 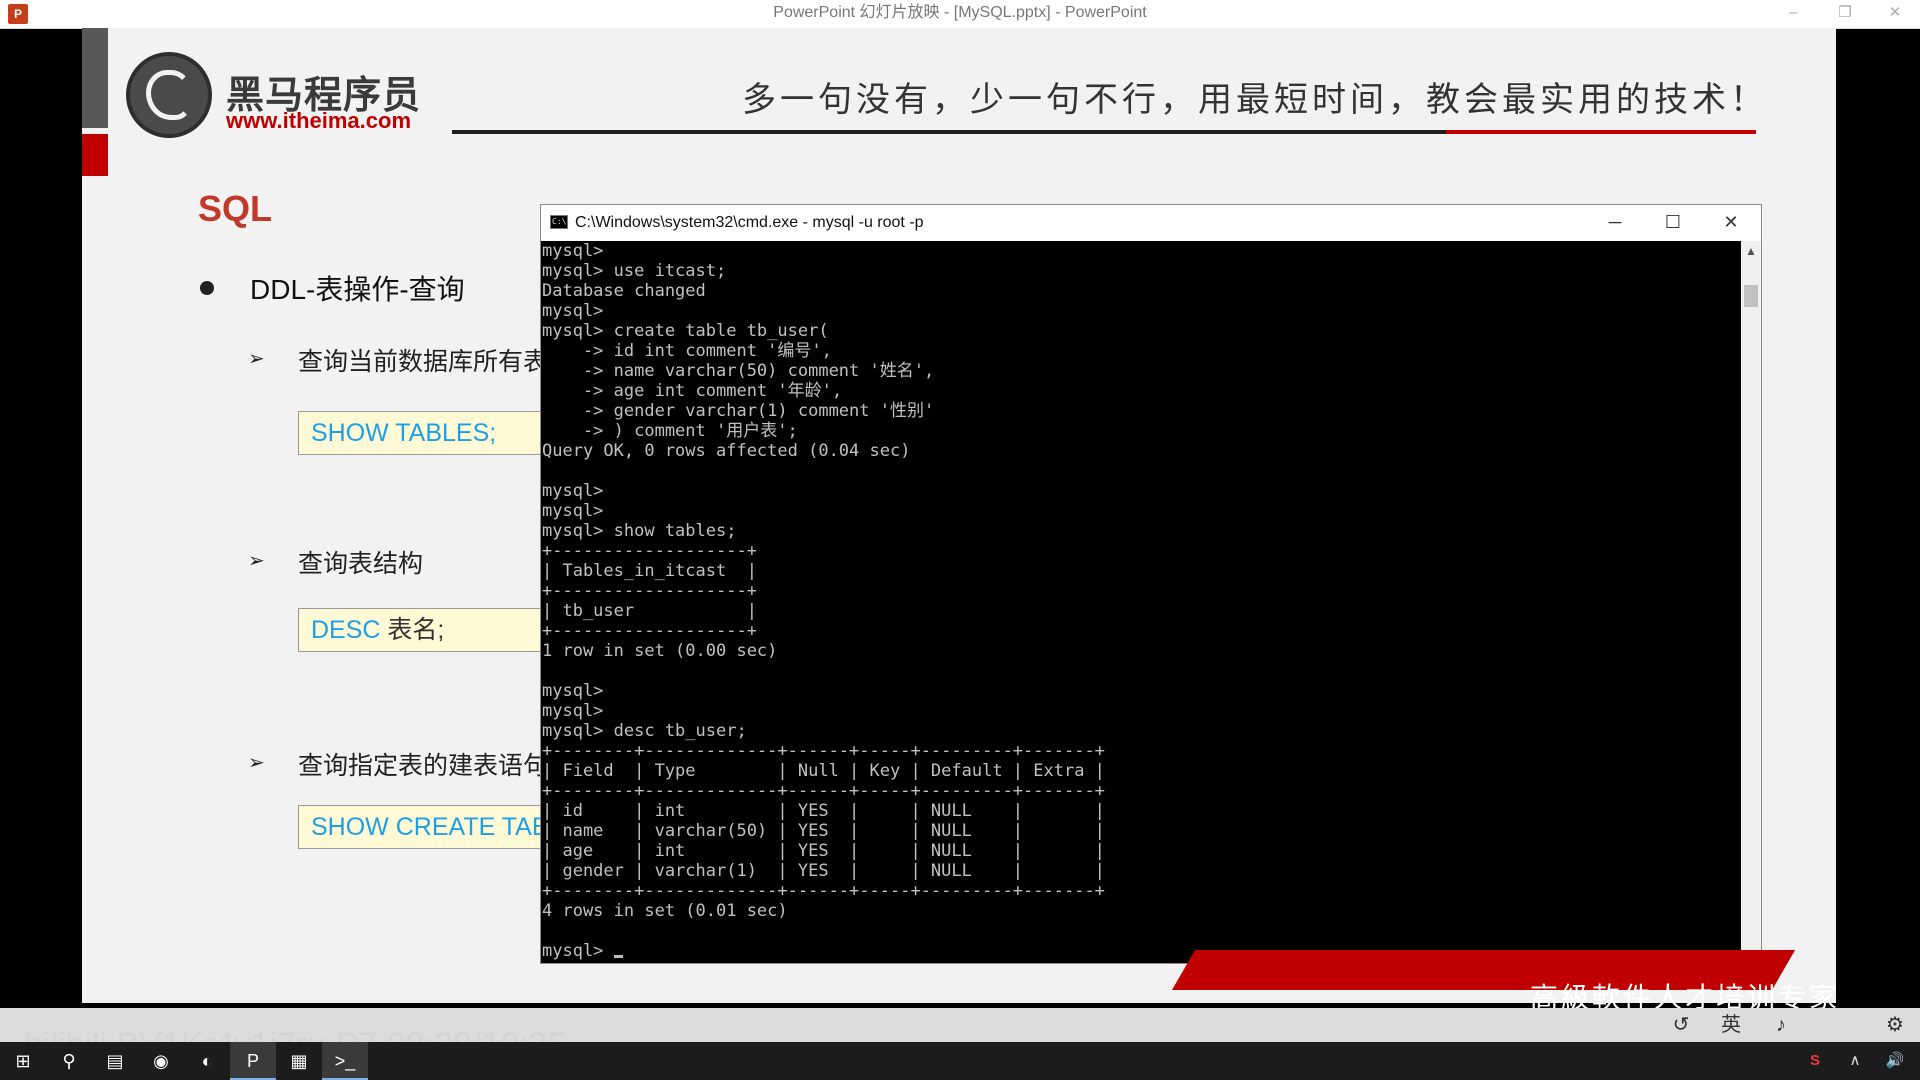 What do you see at coordinates (1615, 223) in the screenshot?
I see `cmd-minimize-button: ─` at bounding box center [1615, 223].